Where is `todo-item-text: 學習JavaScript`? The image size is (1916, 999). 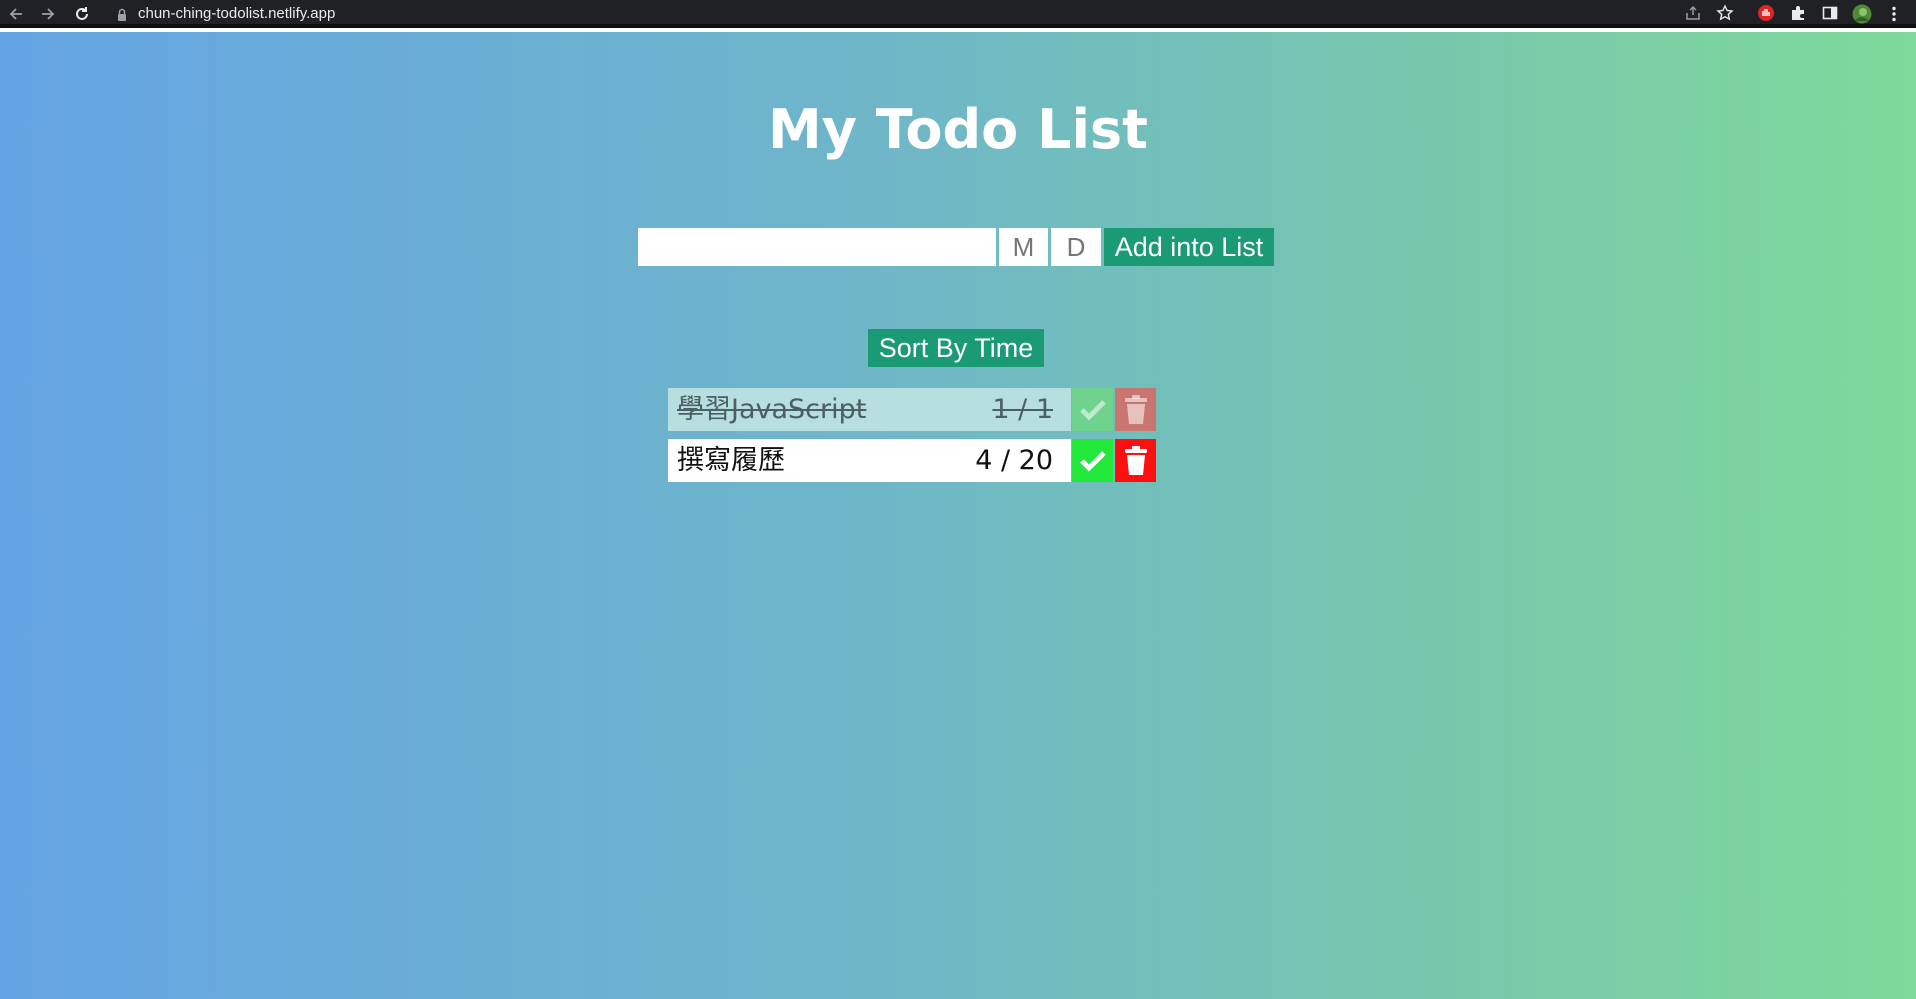
todo-item-text: 學習JavaScript is located at coordinates (772, 409).